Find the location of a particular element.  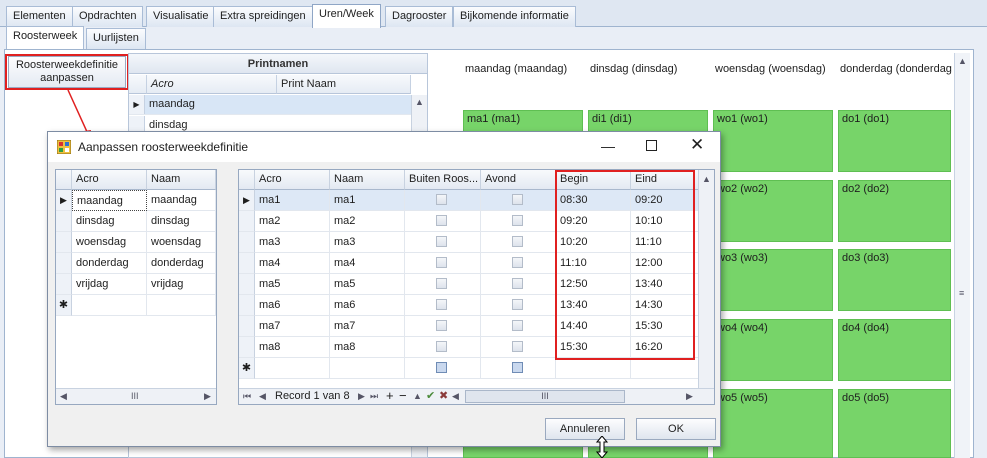

prev-record-icon: ◀ is located at coordinates (262, 396).